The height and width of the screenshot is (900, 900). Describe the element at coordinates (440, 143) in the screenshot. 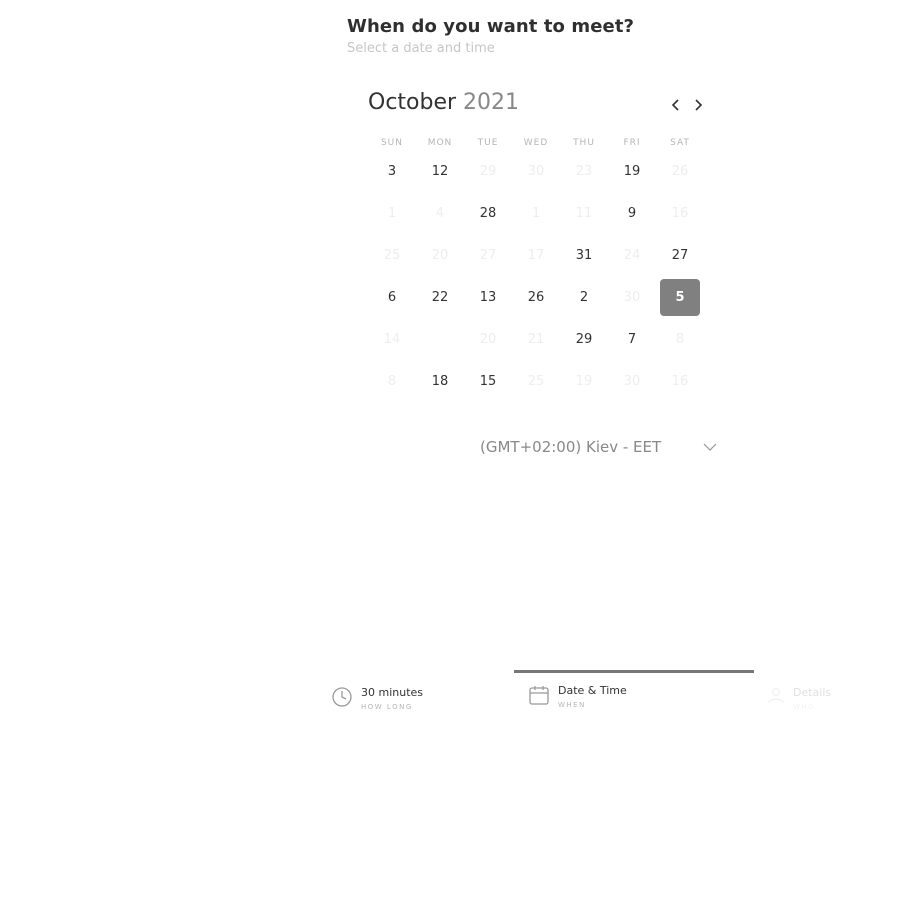

I see `weekday-label: MON` at that location.